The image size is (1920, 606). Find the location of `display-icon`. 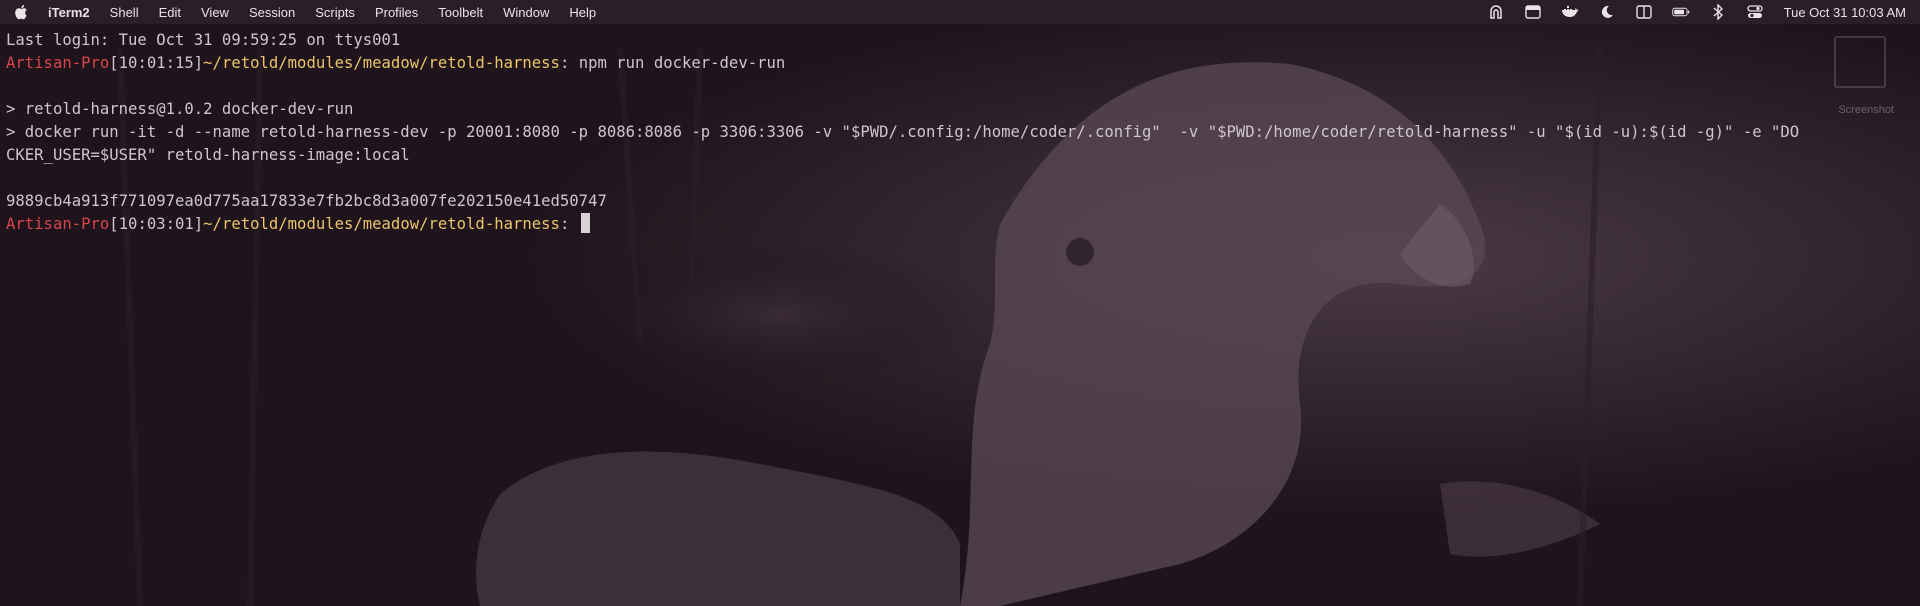

display-icon is located at coordinates (1644, 12).